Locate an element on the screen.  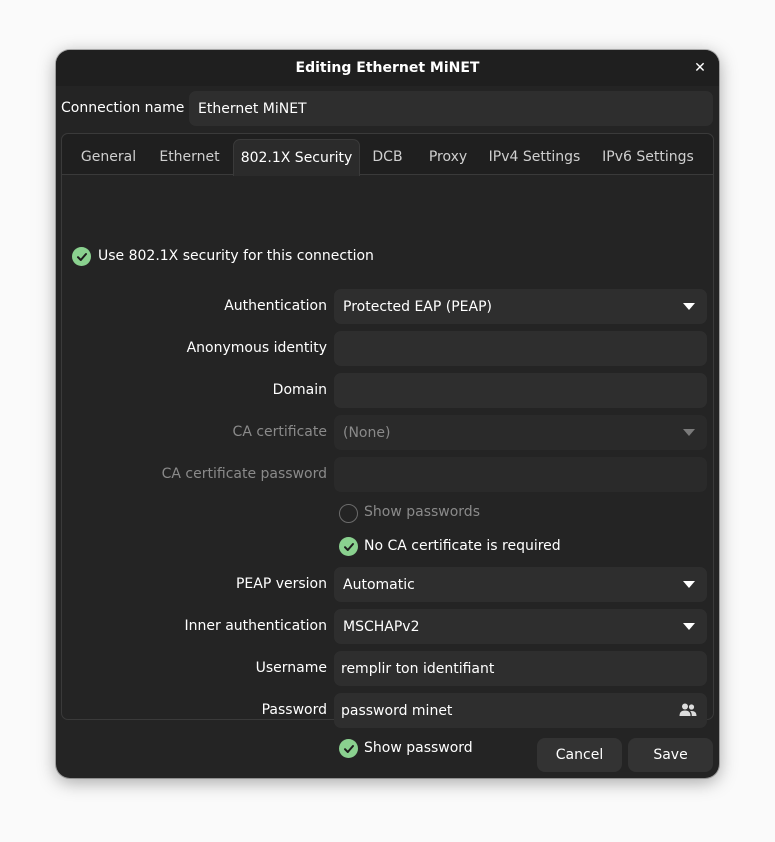
users-icon is located at coordinates (688, 710).